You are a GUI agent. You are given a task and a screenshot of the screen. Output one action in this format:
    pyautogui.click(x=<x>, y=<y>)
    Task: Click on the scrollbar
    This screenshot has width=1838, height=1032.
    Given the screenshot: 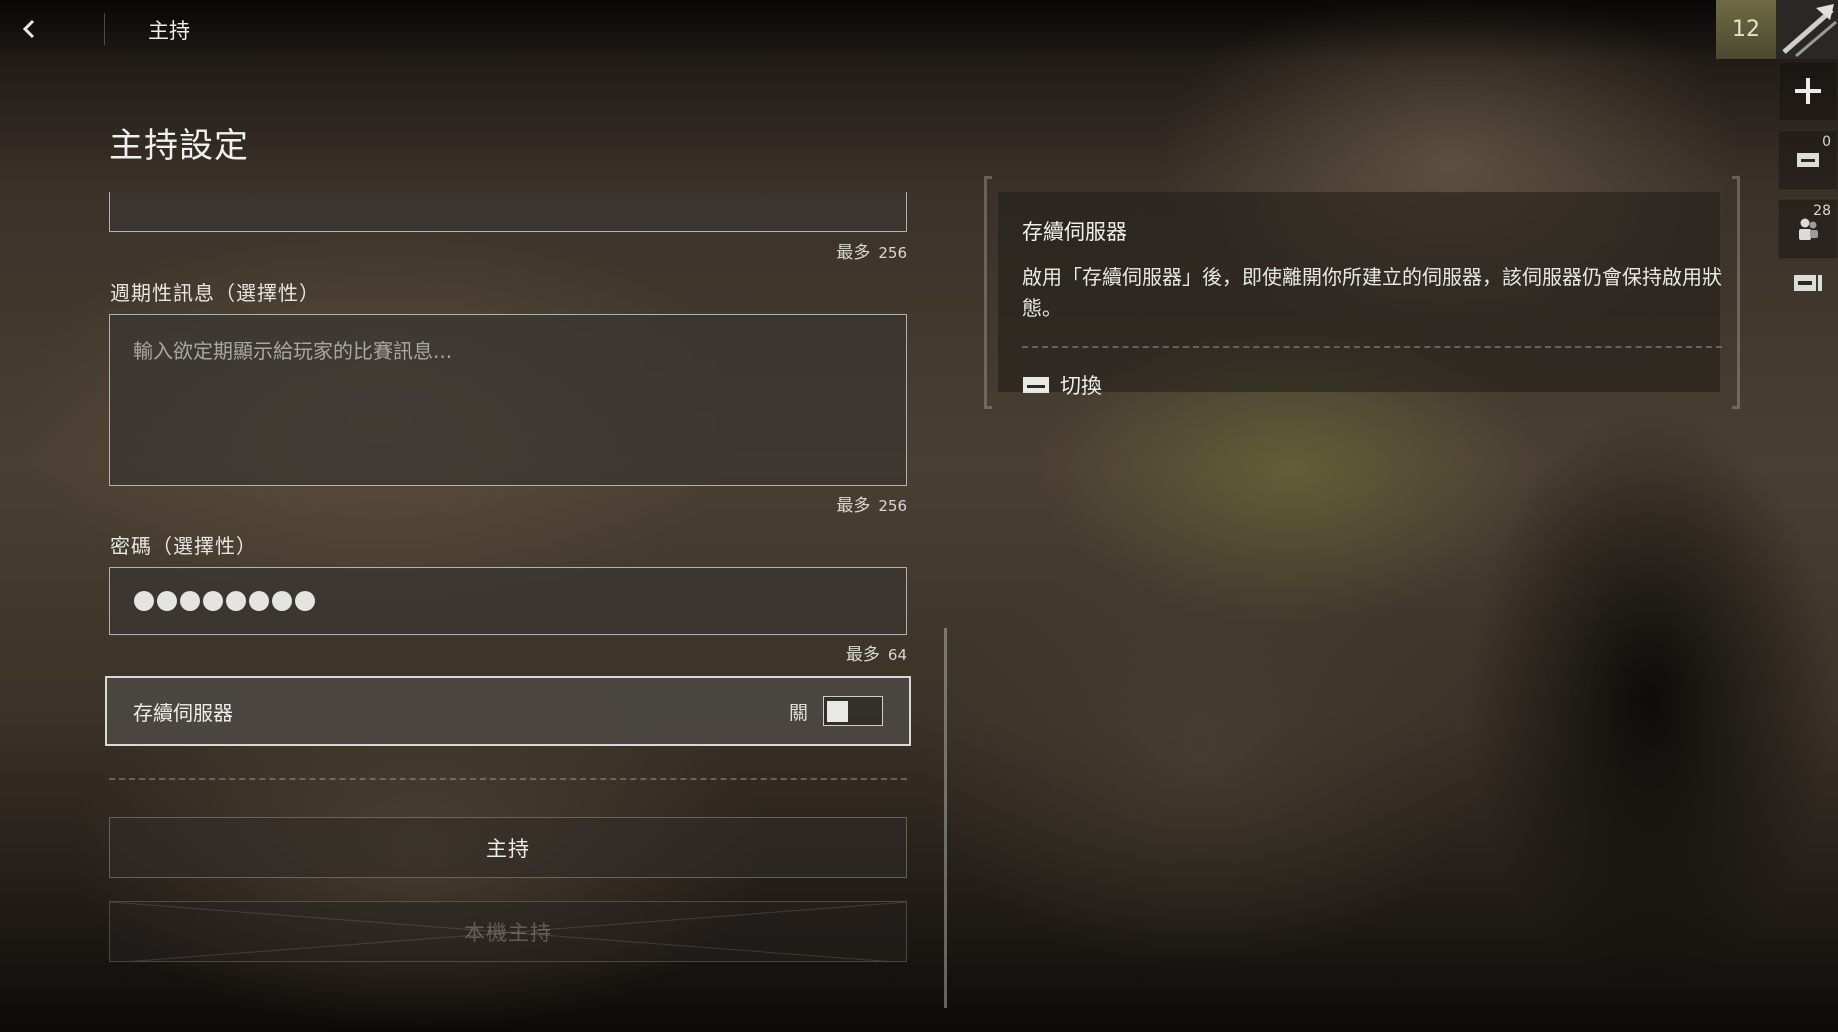 What is the action you would take?
    pyautogui.click(x=945, y=818)
    